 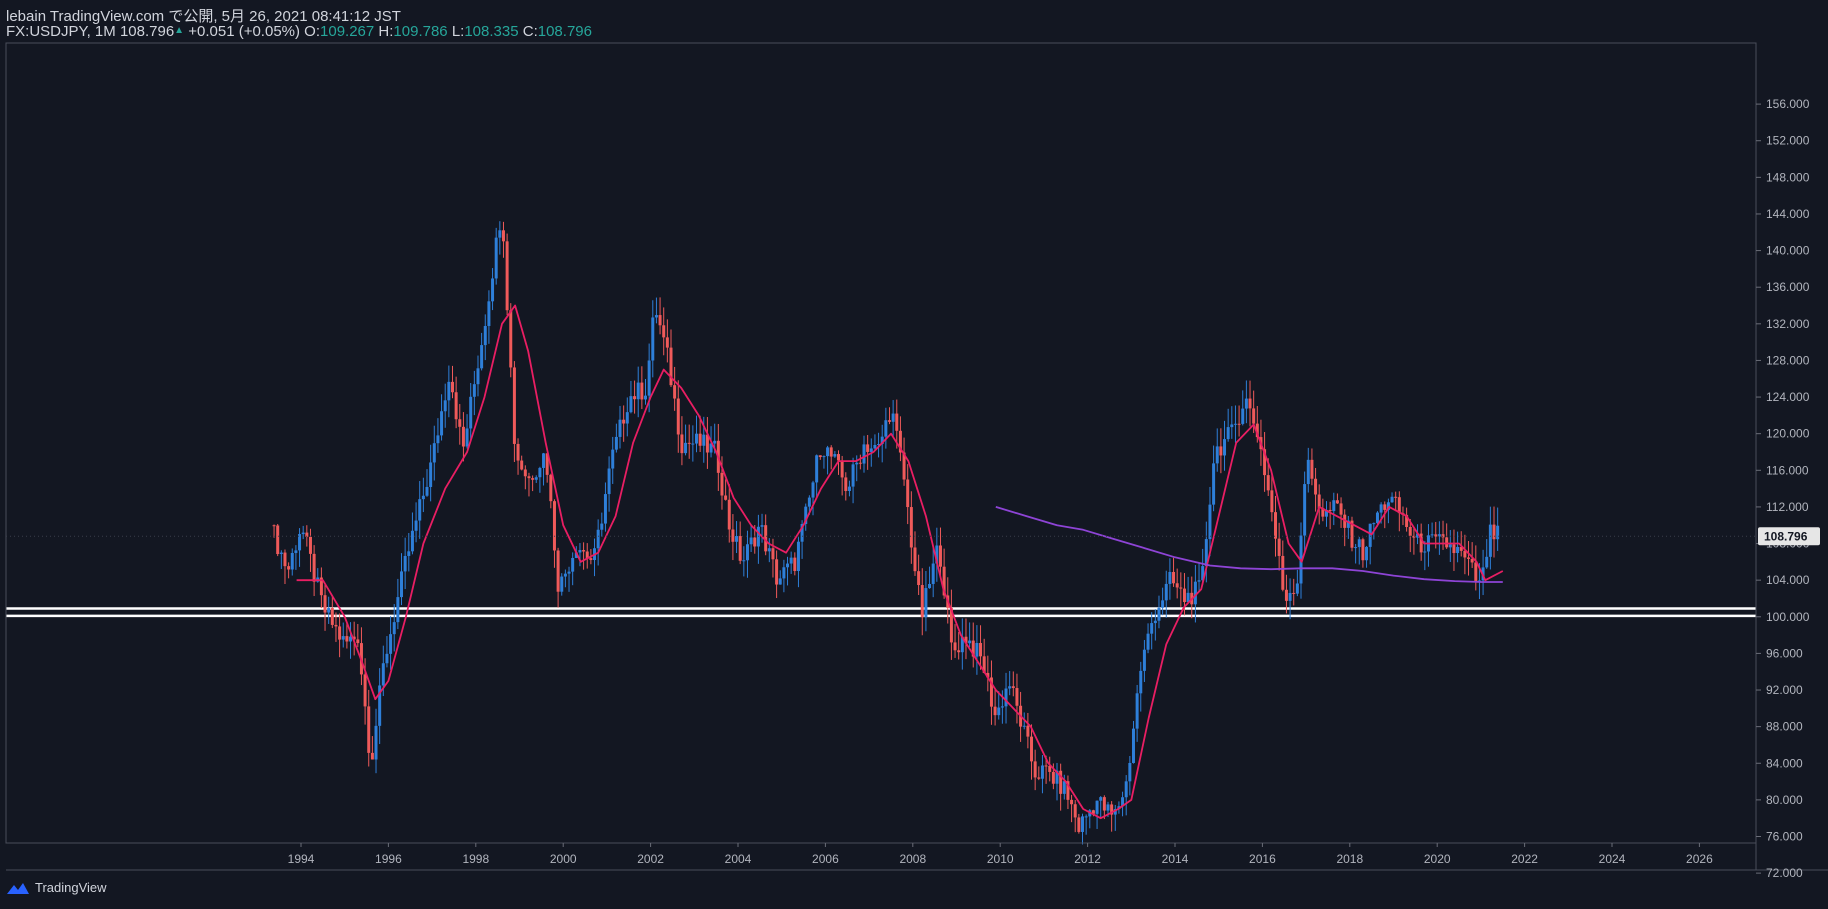 I want to click on y-tick-label: 80.000, so click(x=1784, y=800).